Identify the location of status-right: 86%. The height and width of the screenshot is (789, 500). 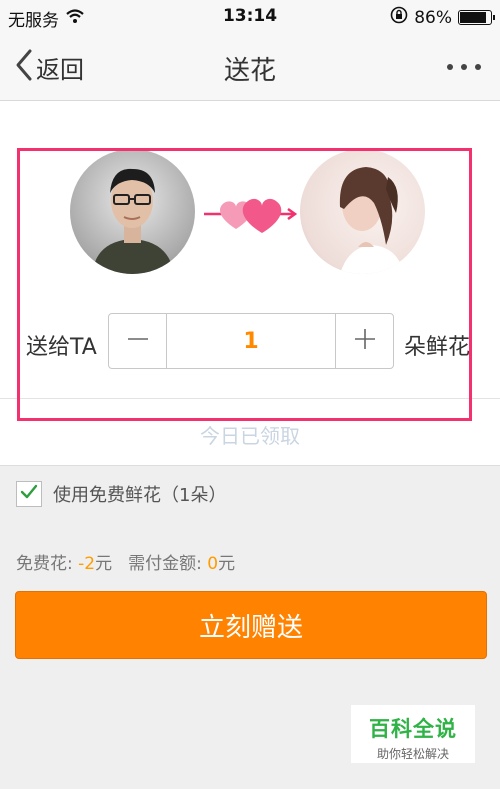
(442, 17).